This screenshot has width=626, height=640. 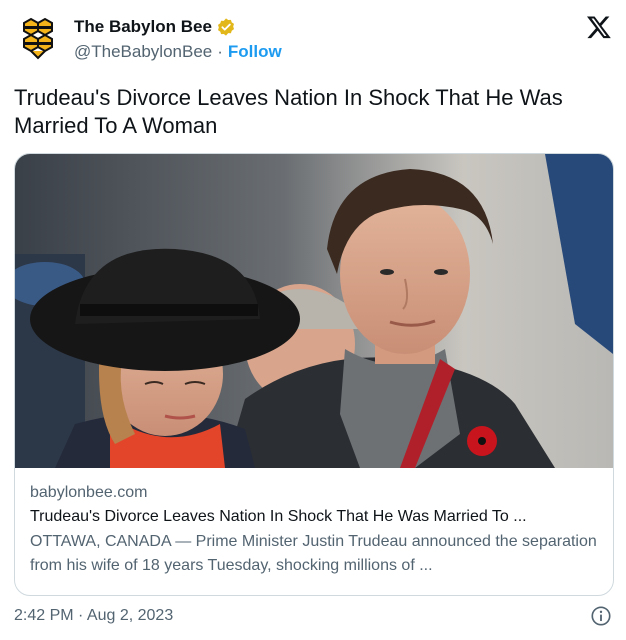 I want to click on verified-badge-icon, so click(x=225, y=27).